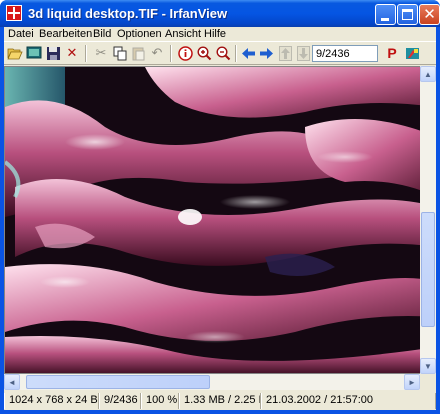 Image resolution: width=440 pixels, height=414 pixels. I want to click on status-date: 21.03.2002 / 21:57:00, so click(348, 401).